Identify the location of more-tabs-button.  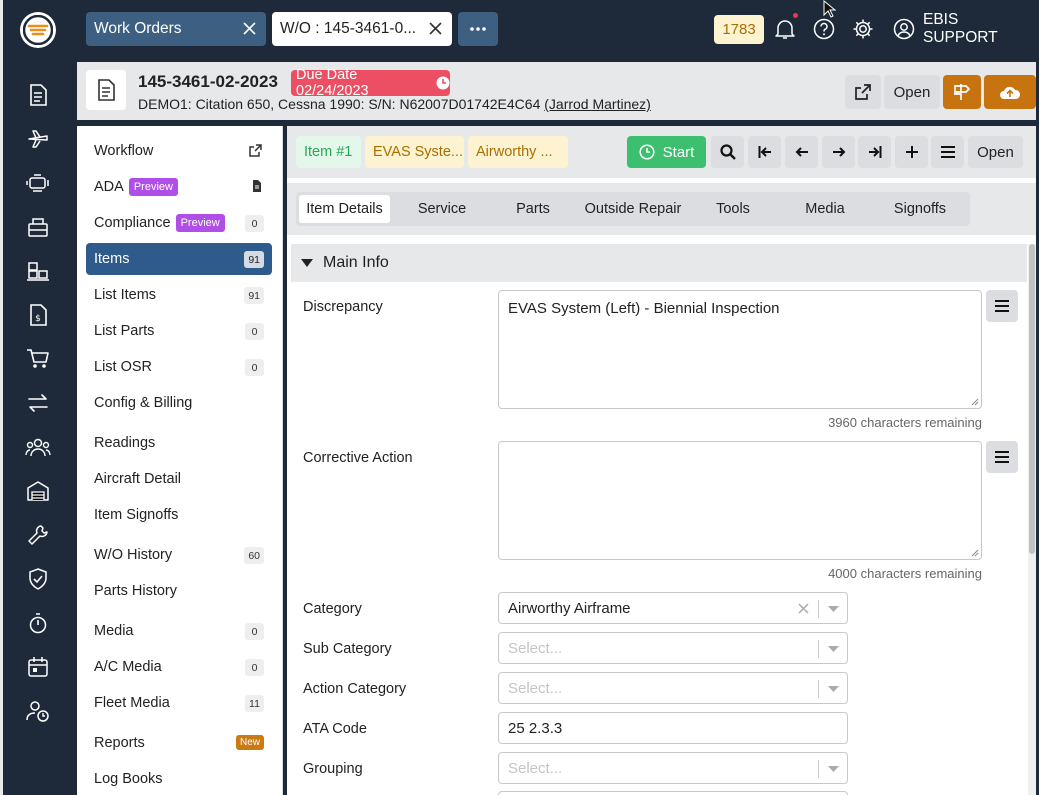
(478, 29).